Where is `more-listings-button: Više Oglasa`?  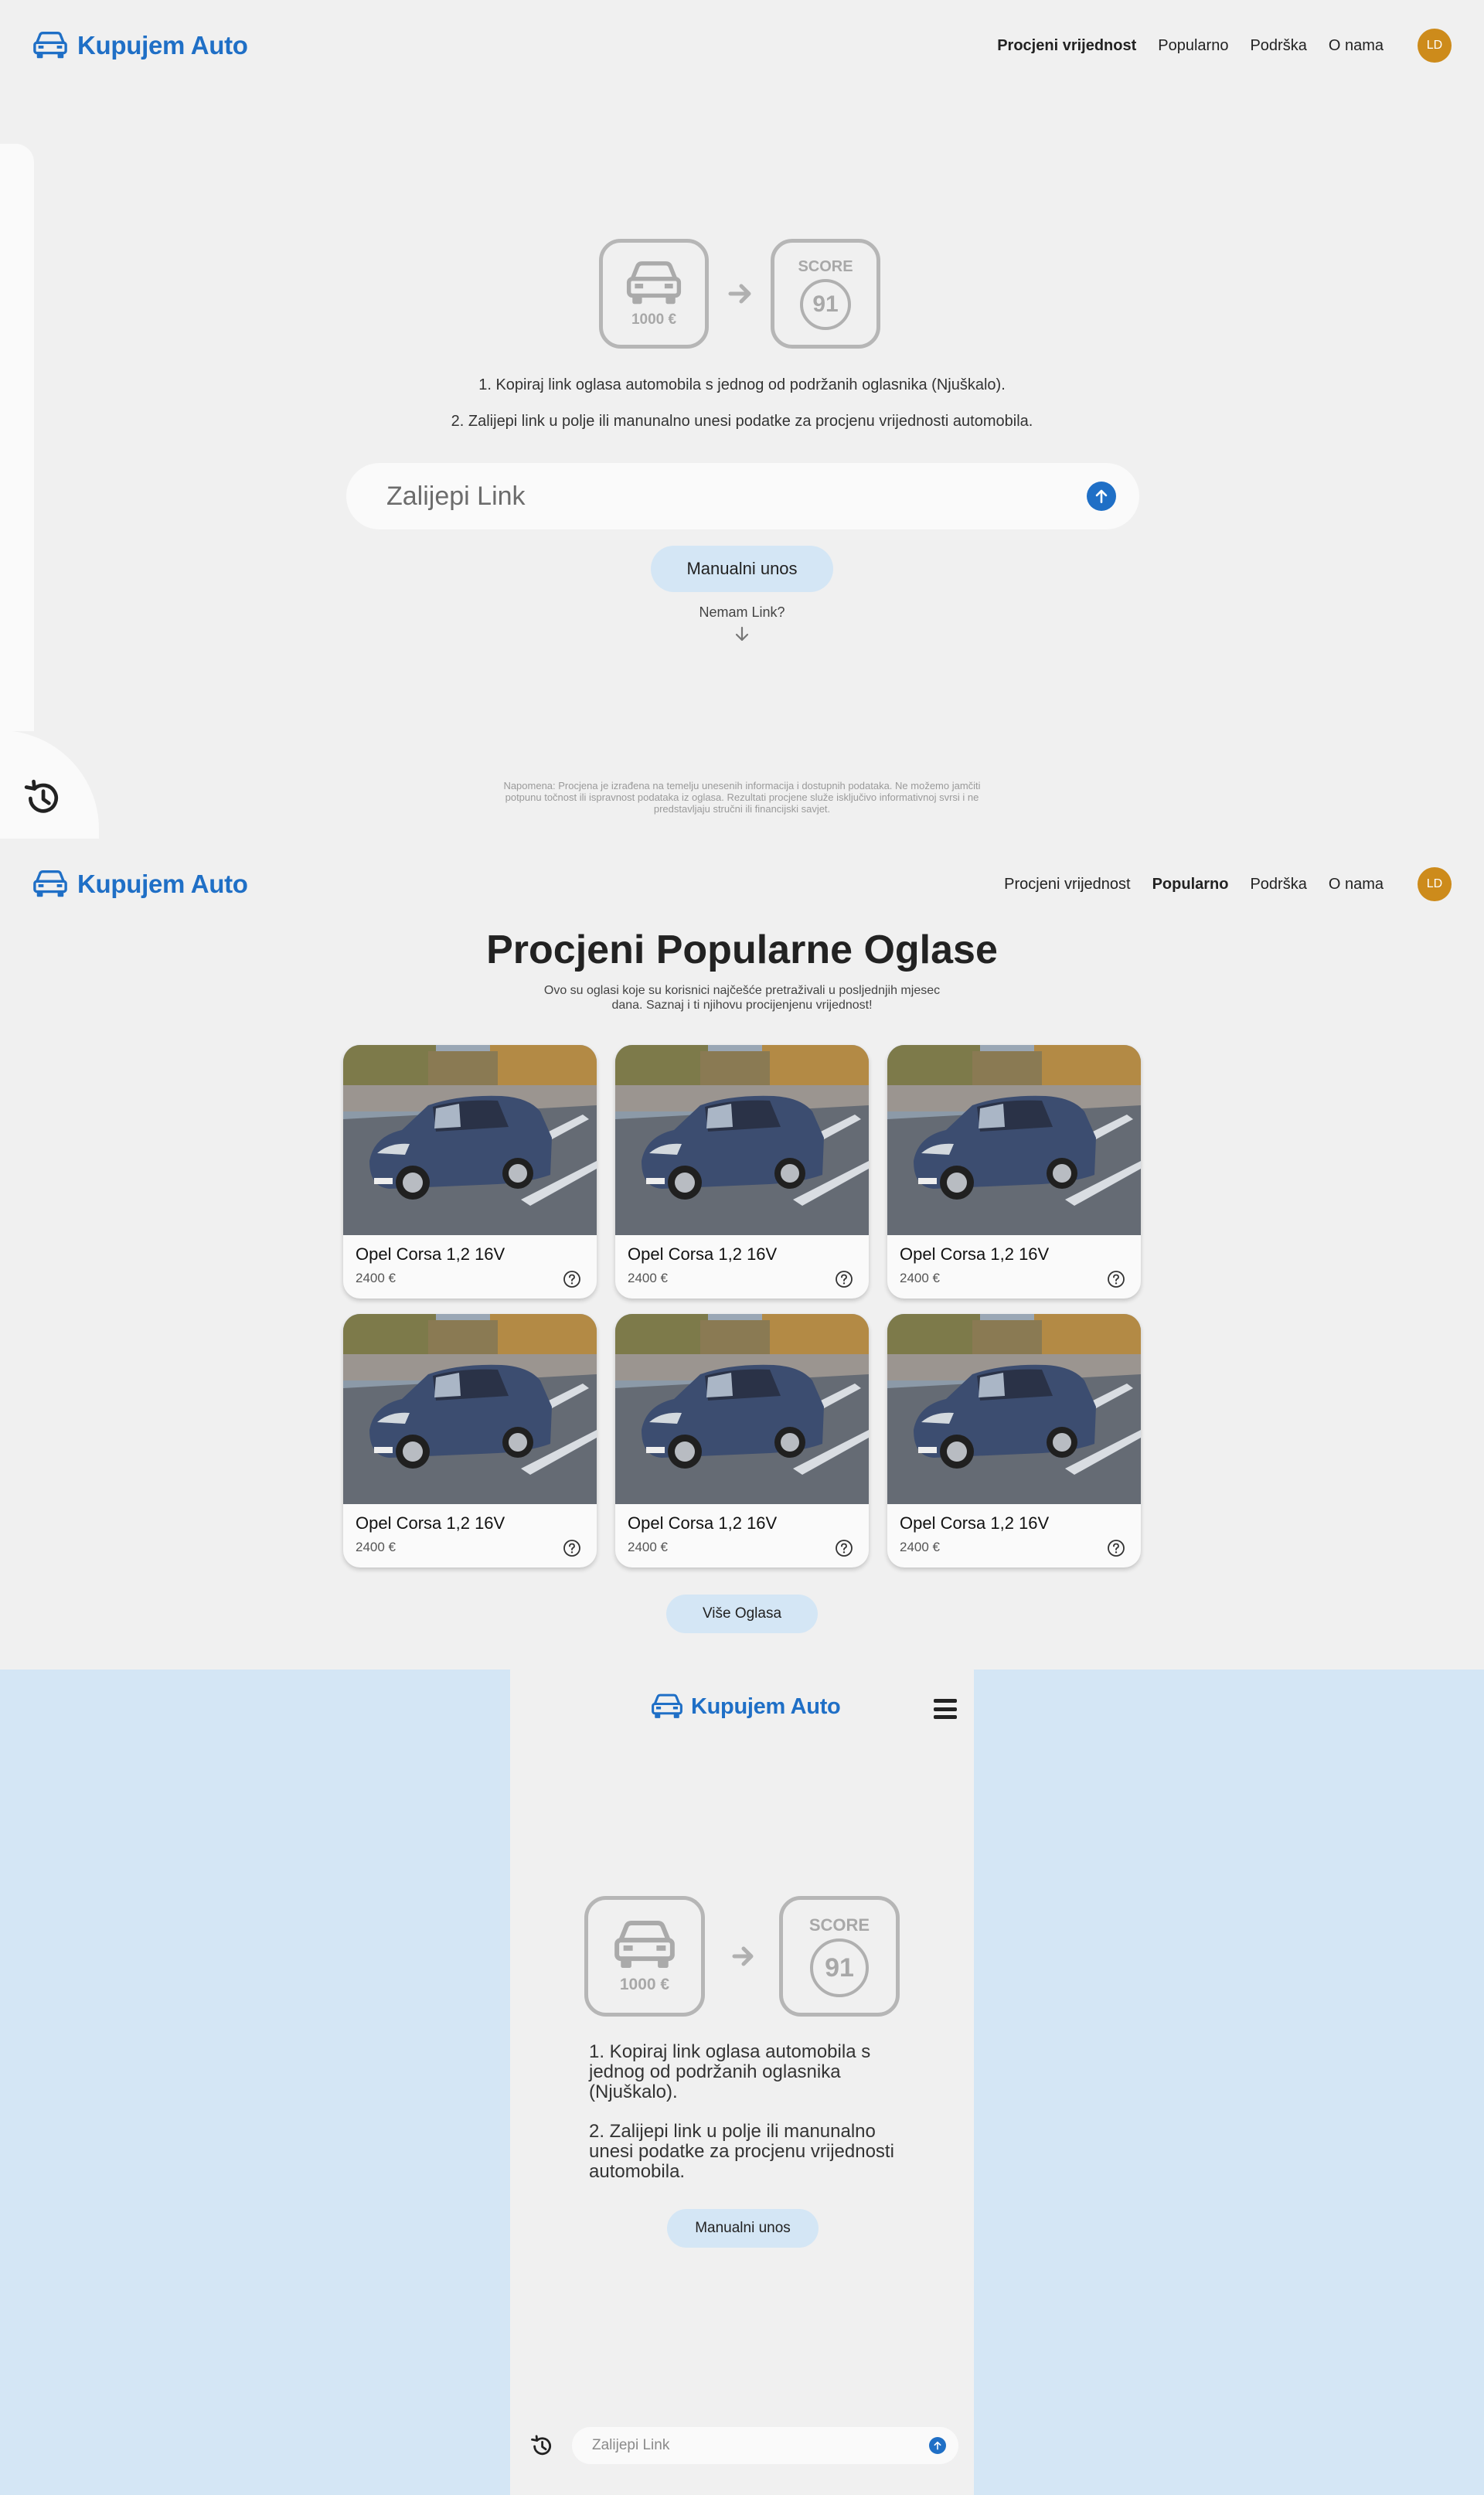 more-listings-button: Više Oglasa is located at coordinates (742, 1614).